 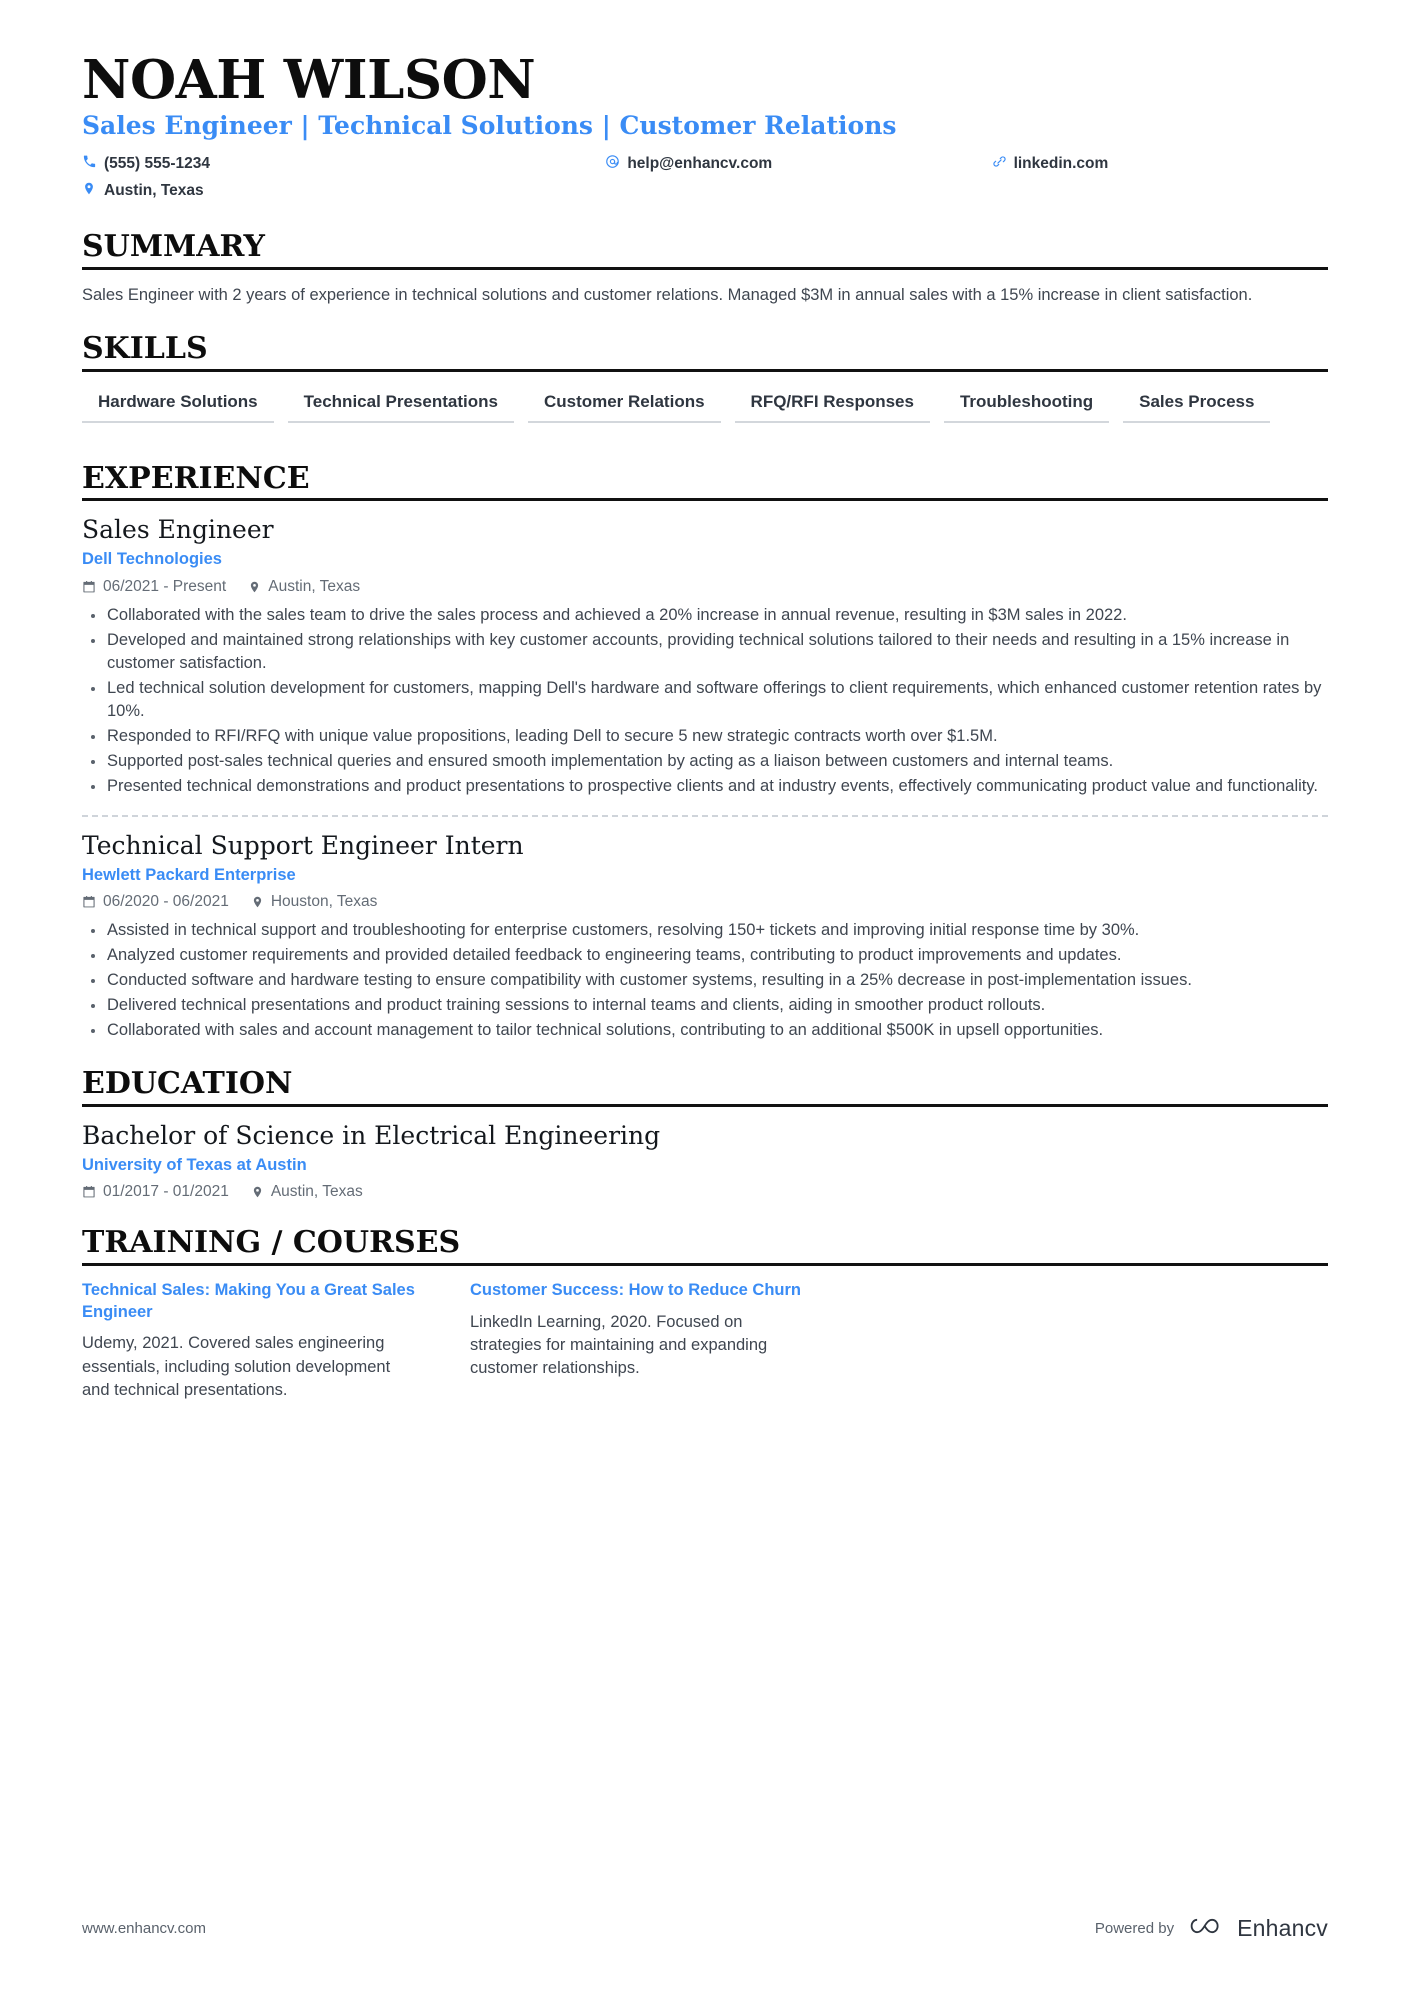 What do you see at coordinates (178, 404) in the screenshot?
I see `skill-tag: Hardware Solutions` at bounding box center [178, 404].